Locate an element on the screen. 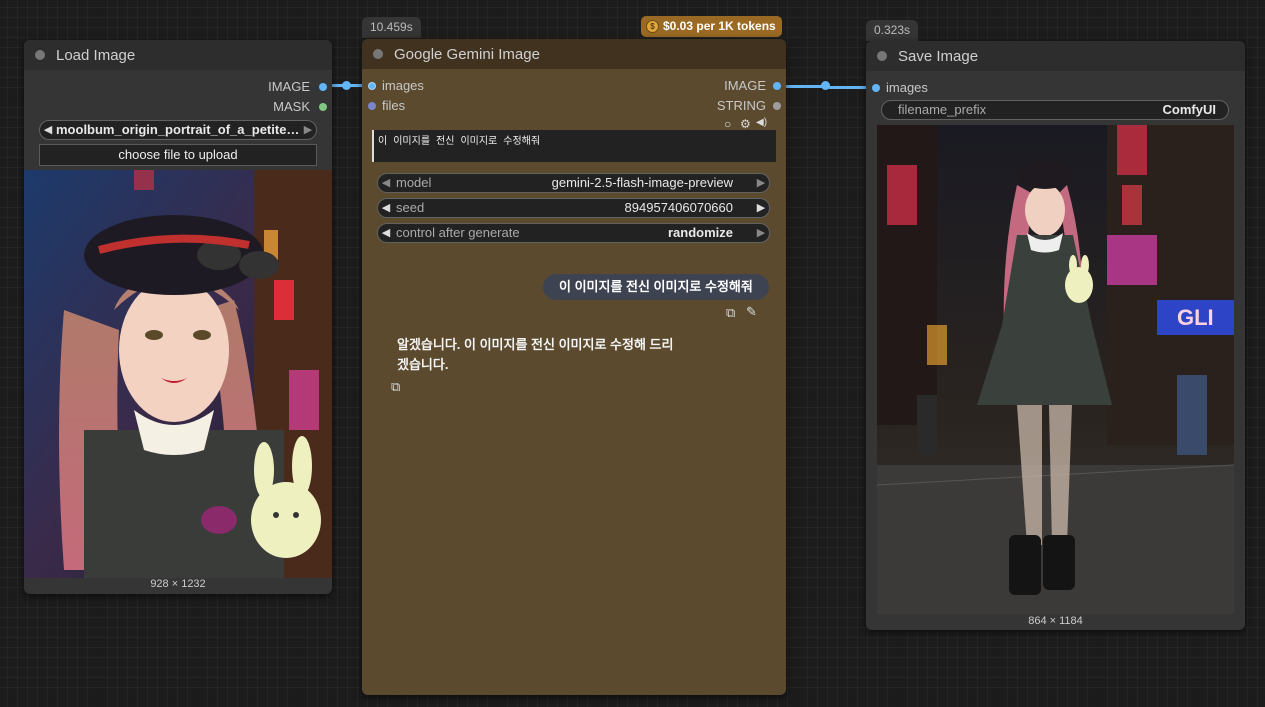 Image resolution: width=1265 pixels, height=707 pixels. output-slot-string: STRING is located at coordinates (741, 106).